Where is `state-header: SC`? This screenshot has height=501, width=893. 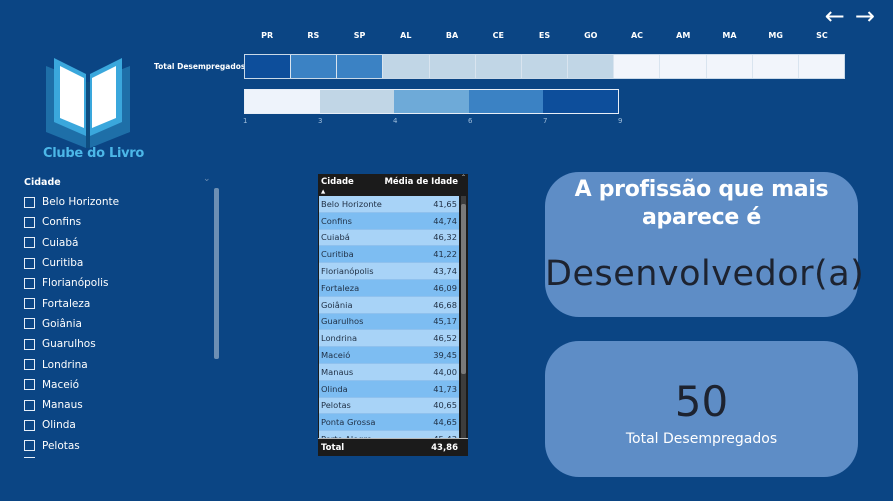 state-header: SC is located at coordinates (822, 35).